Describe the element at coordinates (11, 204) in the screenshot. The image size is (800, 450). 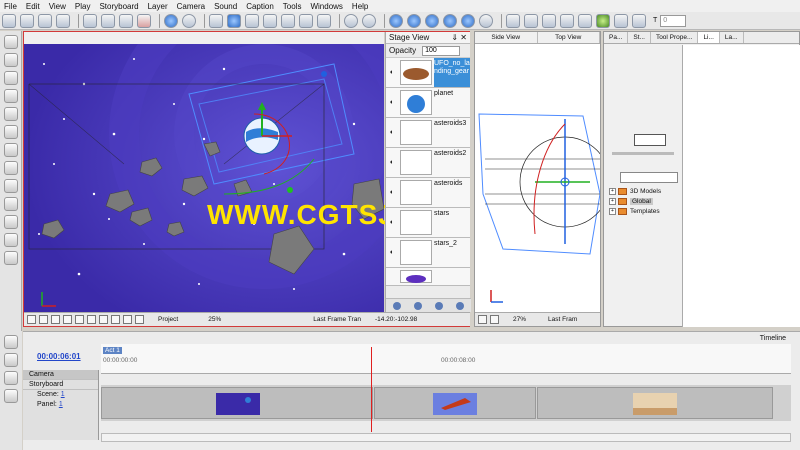
I see `eyedropper-icon` at that location.